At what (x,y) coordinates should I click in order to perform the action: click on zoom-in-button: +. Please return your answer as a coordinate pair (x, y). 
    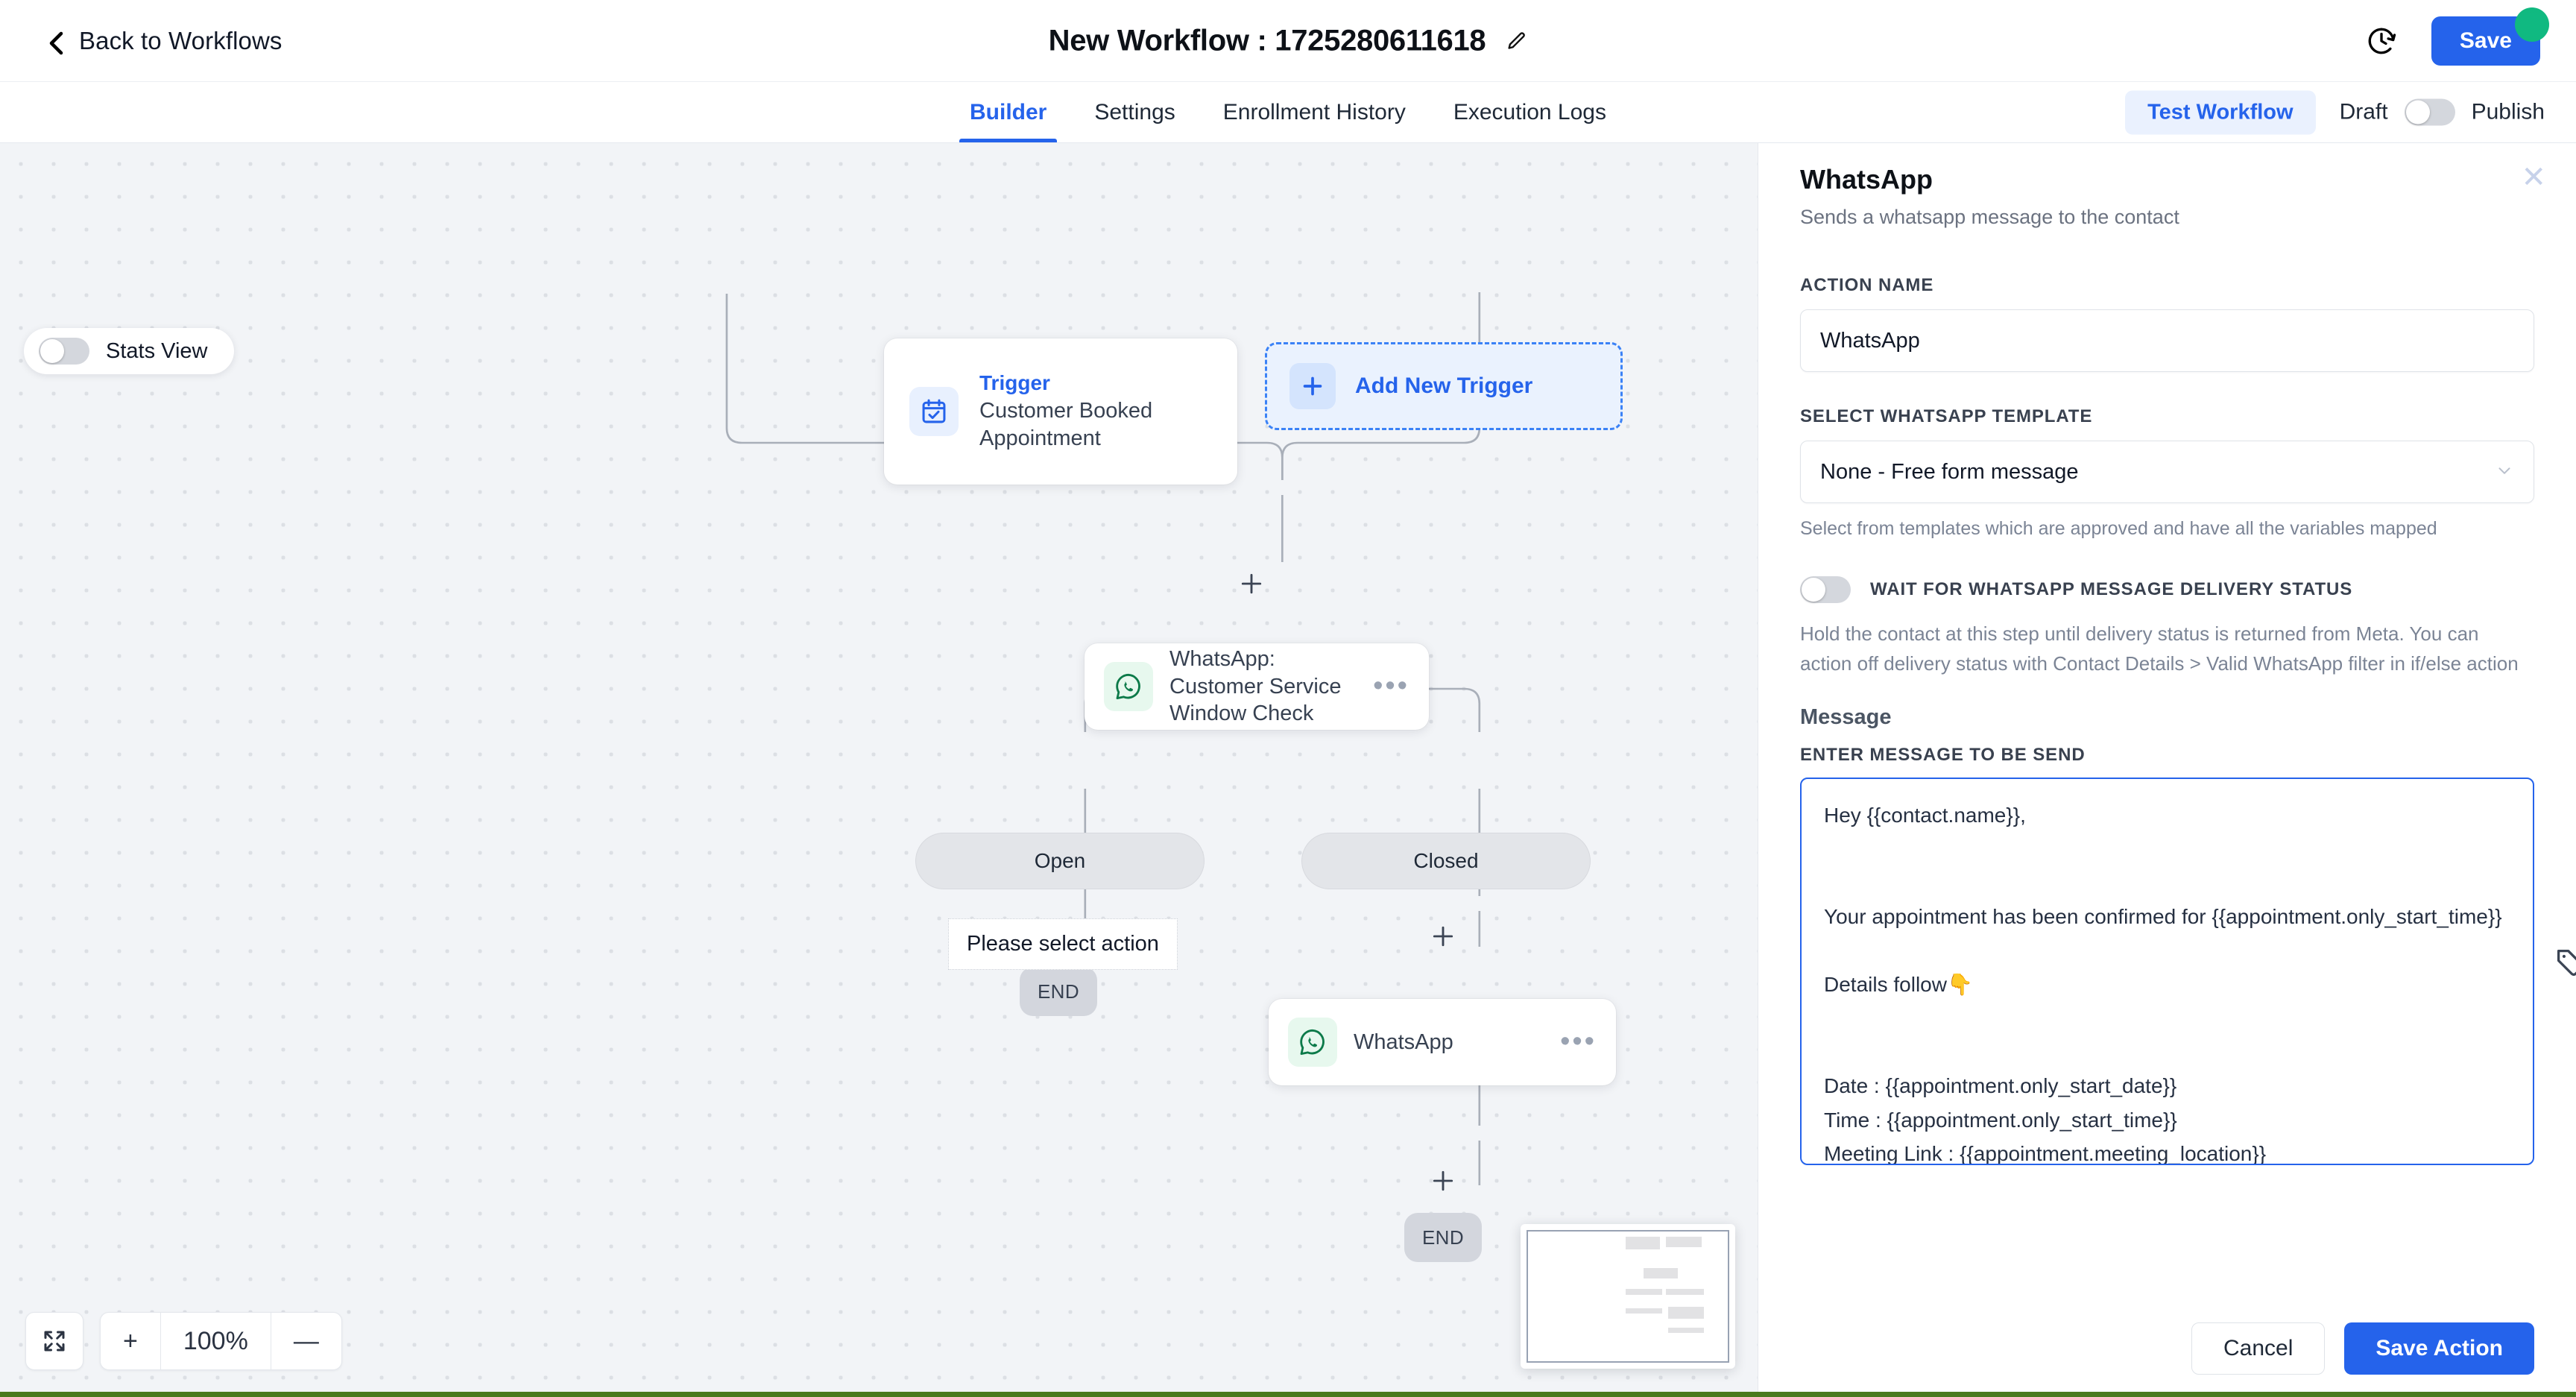
    Looking at the image, I should click on (130, 1341).